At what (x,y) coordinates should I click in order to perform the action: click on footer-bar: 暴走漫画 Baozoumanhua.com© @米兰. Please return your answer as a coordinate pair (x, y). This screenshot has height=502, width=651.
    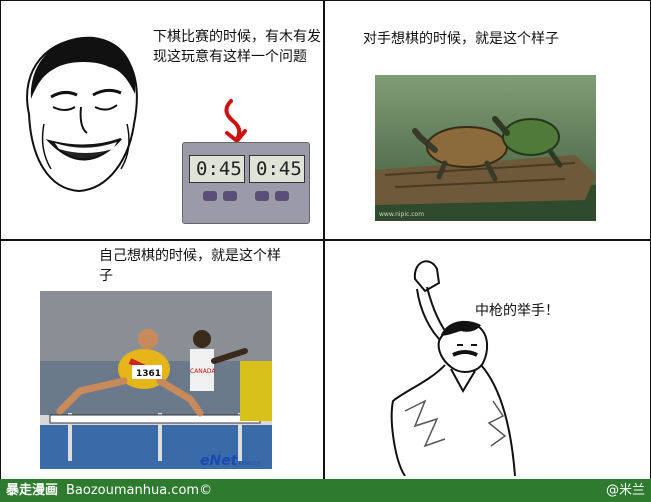
    Looking at the image, I should click on (325, 490).